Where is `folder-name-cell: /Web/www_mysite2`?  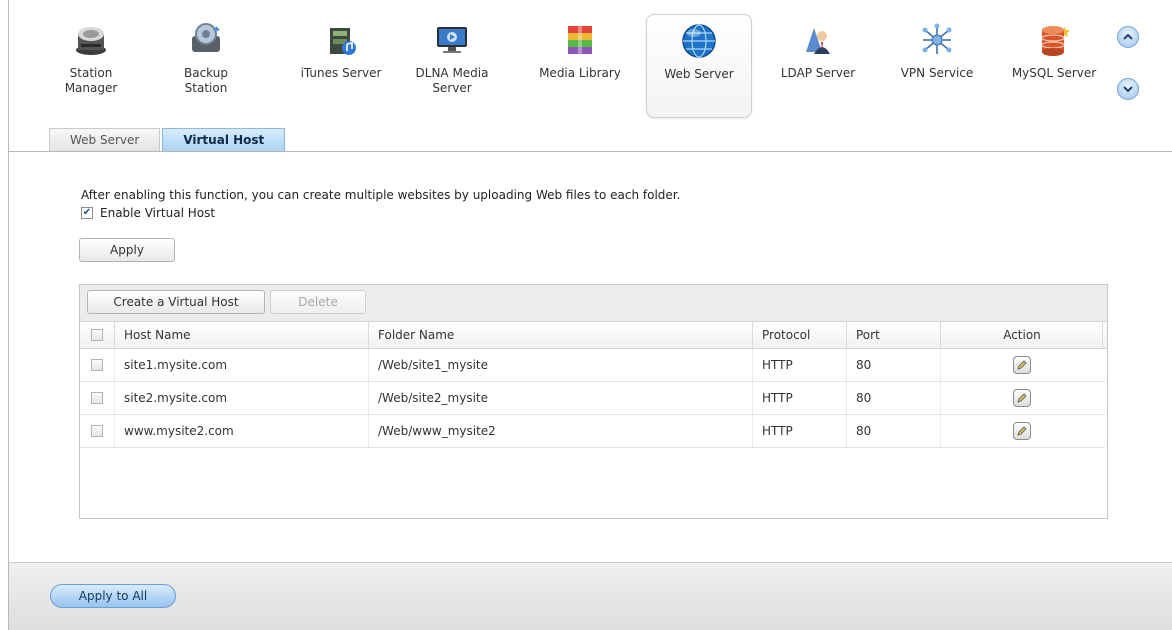
folder-name-cell: /Web/www_mysite2 is located at coordinates (437, 431).